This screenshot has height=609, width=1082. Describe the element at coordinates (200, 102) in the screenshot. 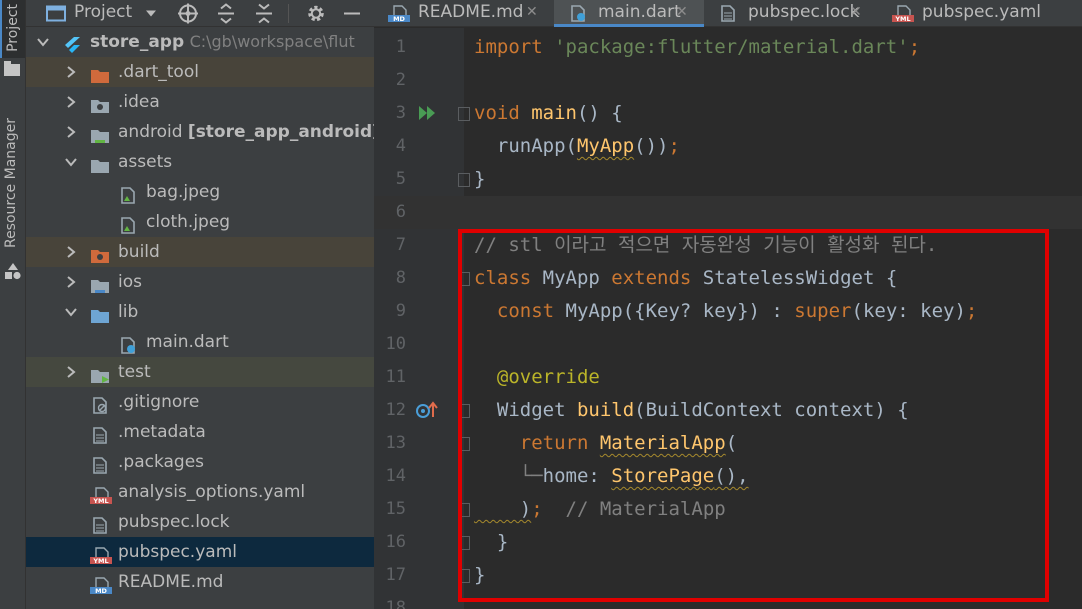

I see `tree-item: .idea` at that location.